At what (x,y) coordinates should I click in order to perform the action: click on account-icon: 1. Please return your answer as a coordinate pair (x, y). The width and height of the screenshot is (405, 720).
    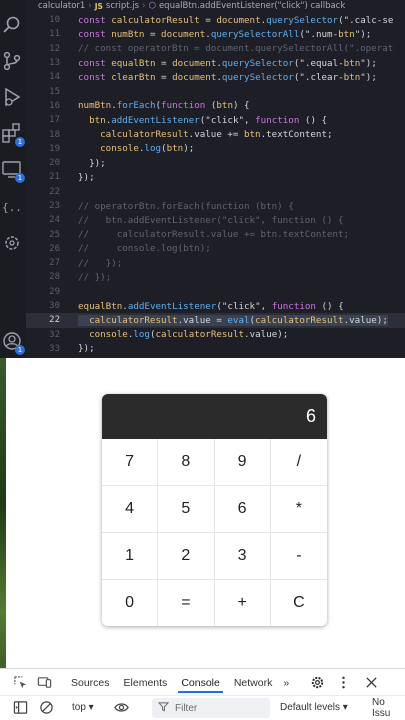
    Looking at the image, I should click on (13, 342).